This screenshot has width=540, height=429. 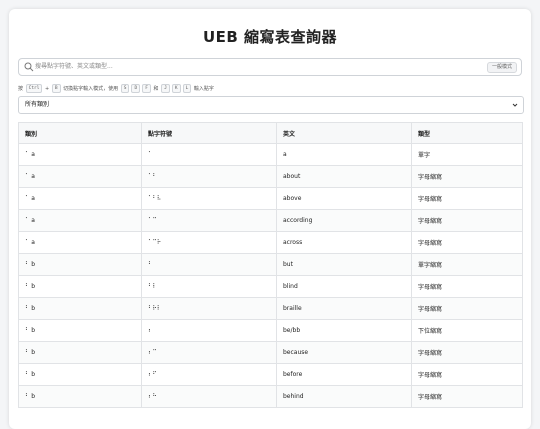 What do you see at coordinates (344, 374) in the screenshot?
I see `cell-english: before` at bounding box center [344, 374].